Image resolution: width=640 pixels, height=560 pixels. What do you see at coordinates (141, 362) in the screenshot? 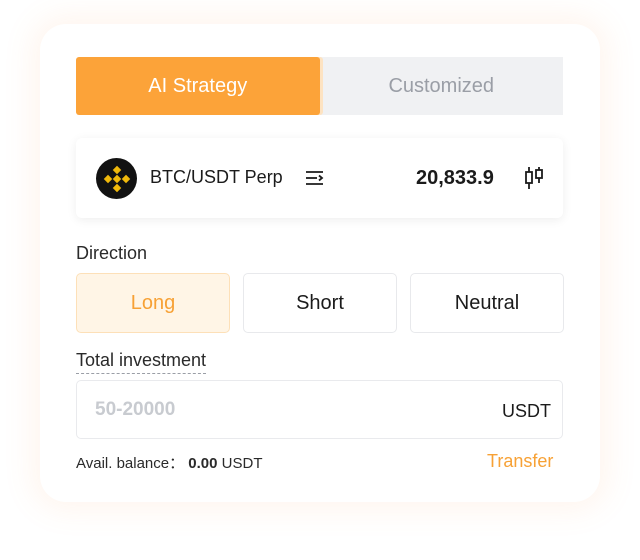
I see `total-investment-label: Total investment` at bounding box center [141, 362].